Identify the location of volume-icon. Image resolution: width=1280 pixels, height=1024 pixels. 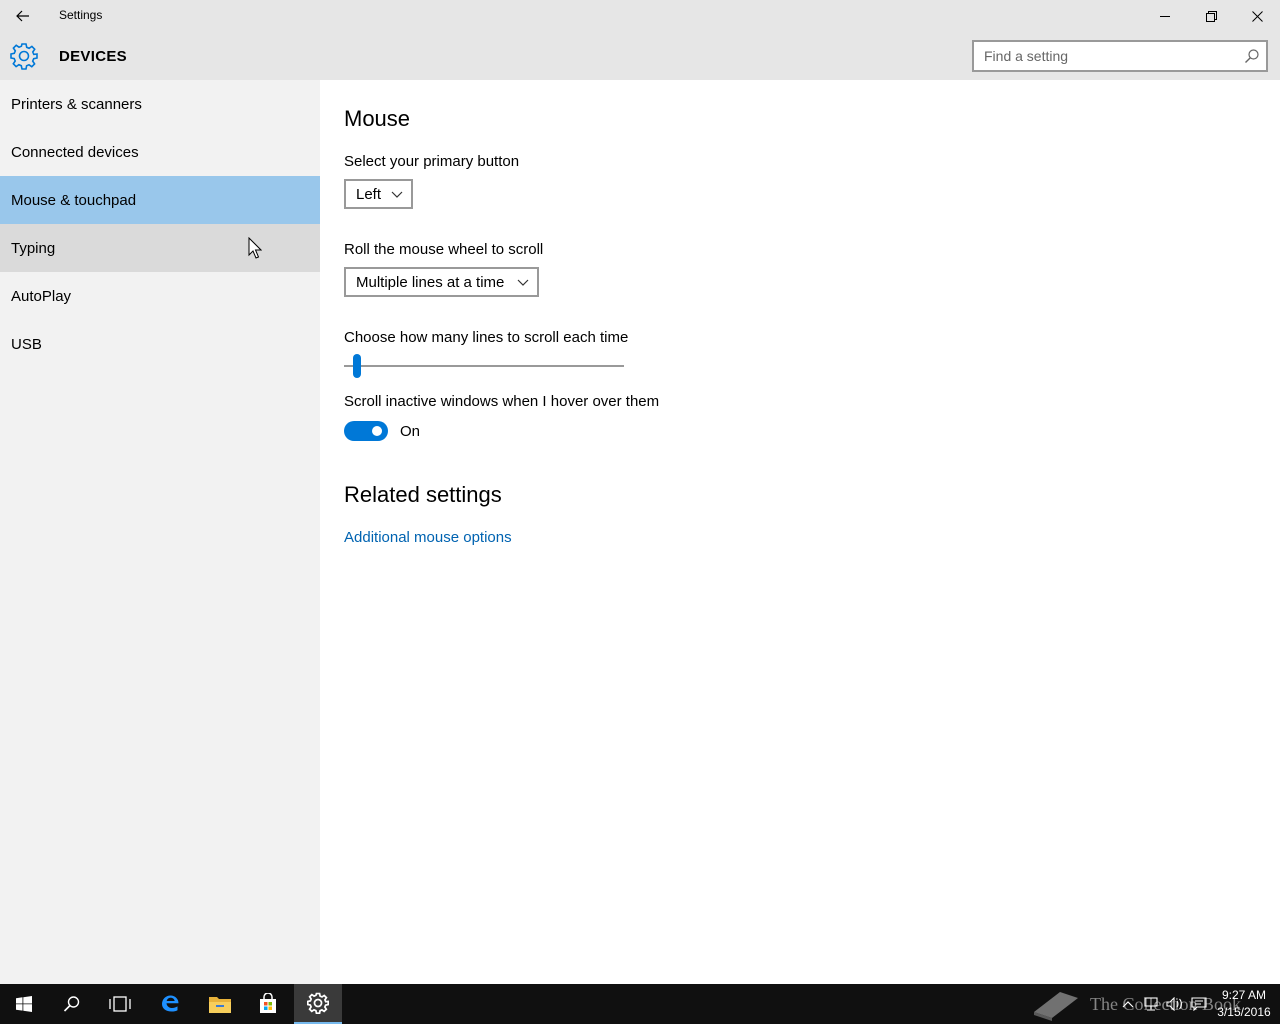
(1174, 1004).